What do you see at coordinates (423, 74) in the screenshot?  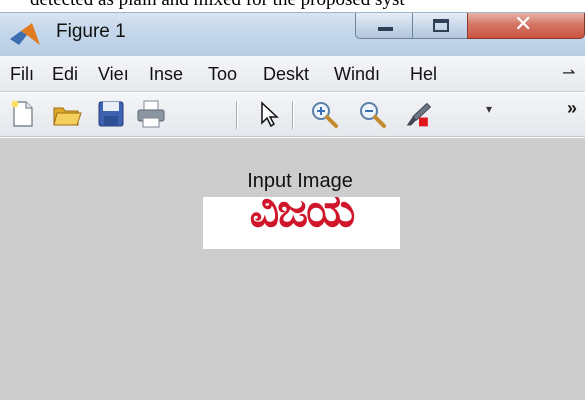 I see `menu-help: Hel` at bounding box center [423, 74].